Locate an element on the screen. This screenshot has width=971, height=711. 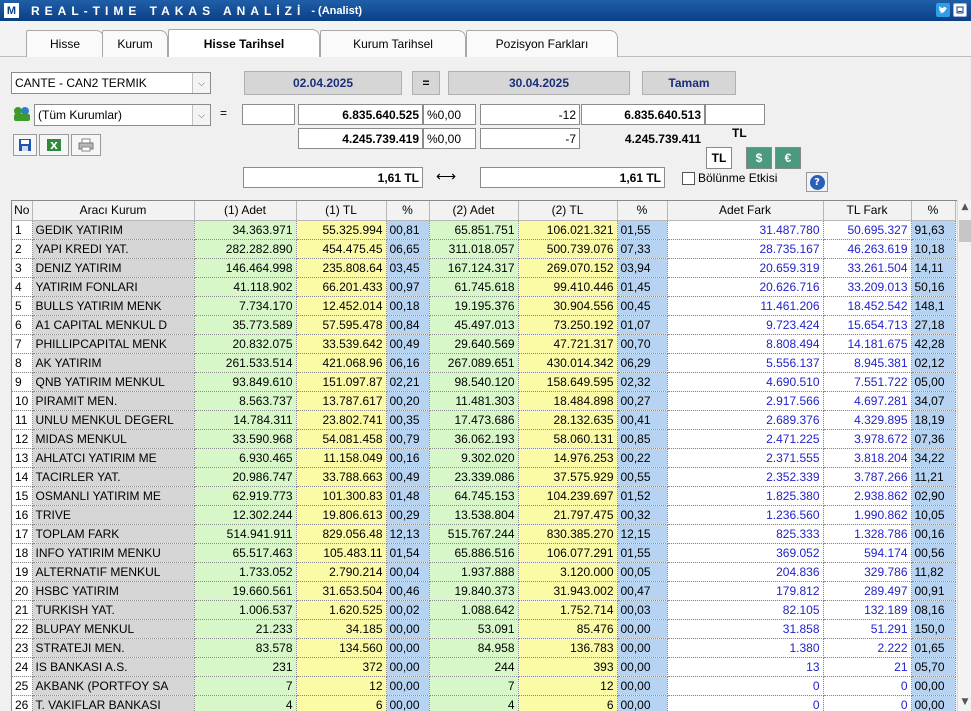
table-cell: 8 is located at coordinates (22, 363).